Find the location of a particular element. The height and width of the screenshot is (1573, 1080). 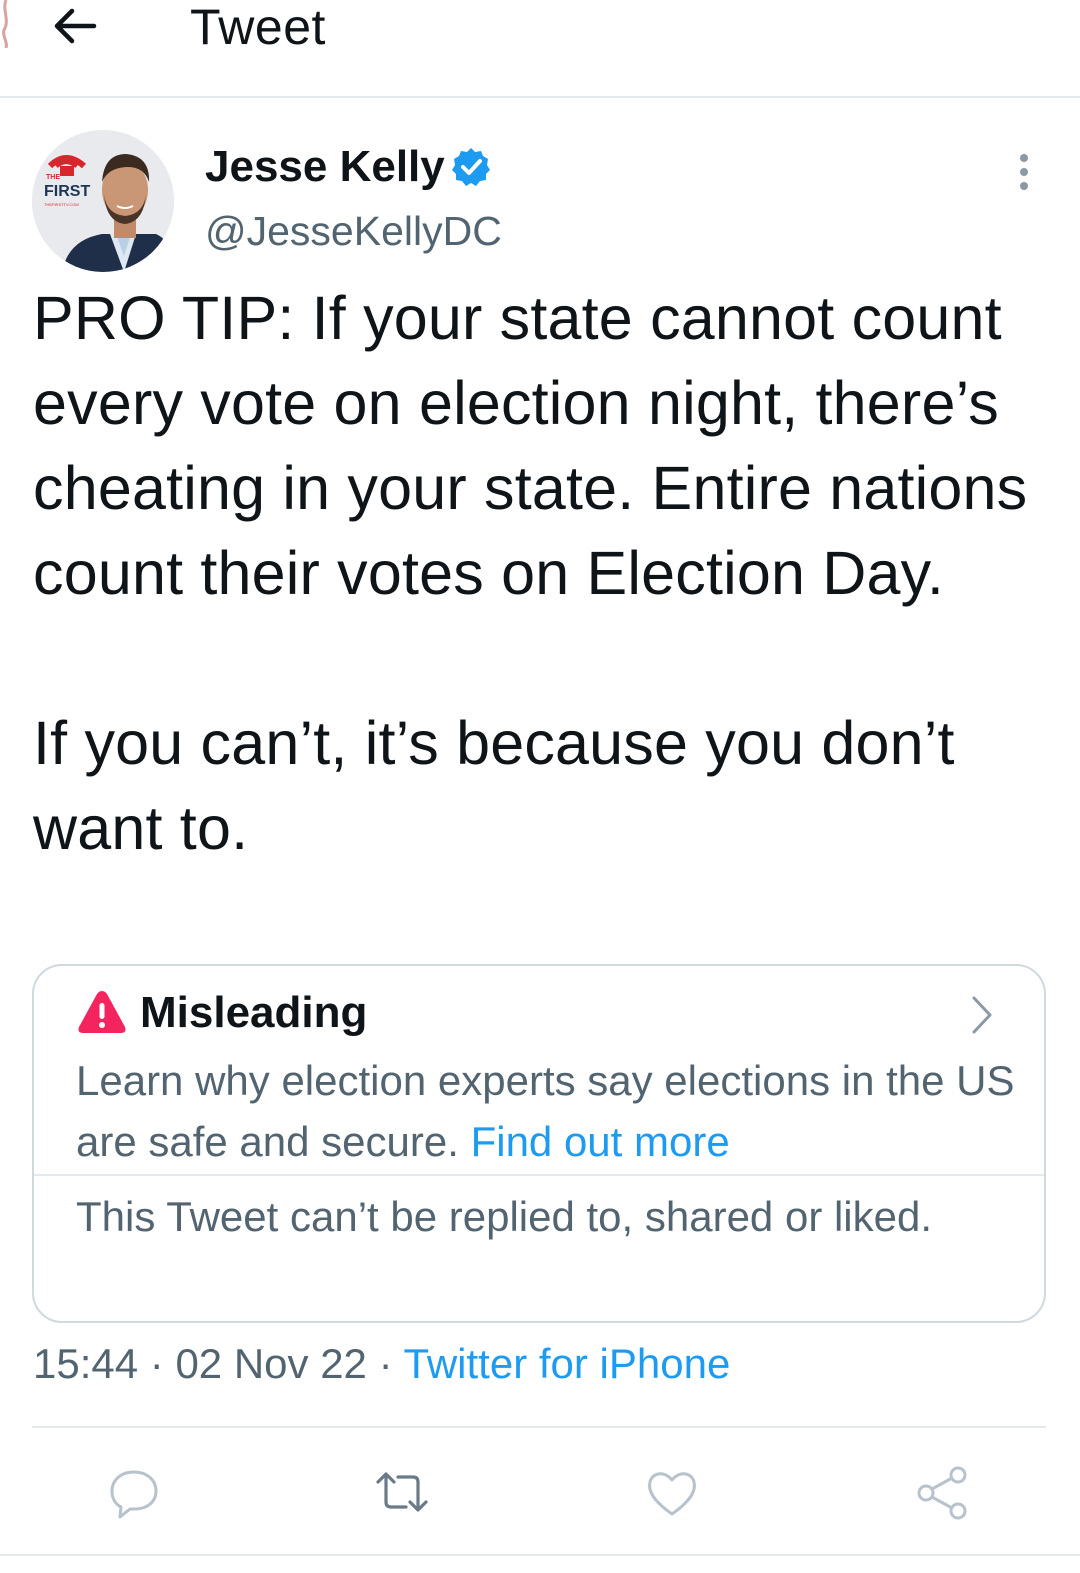

warning-icon is located at coordinates (102, 1012).